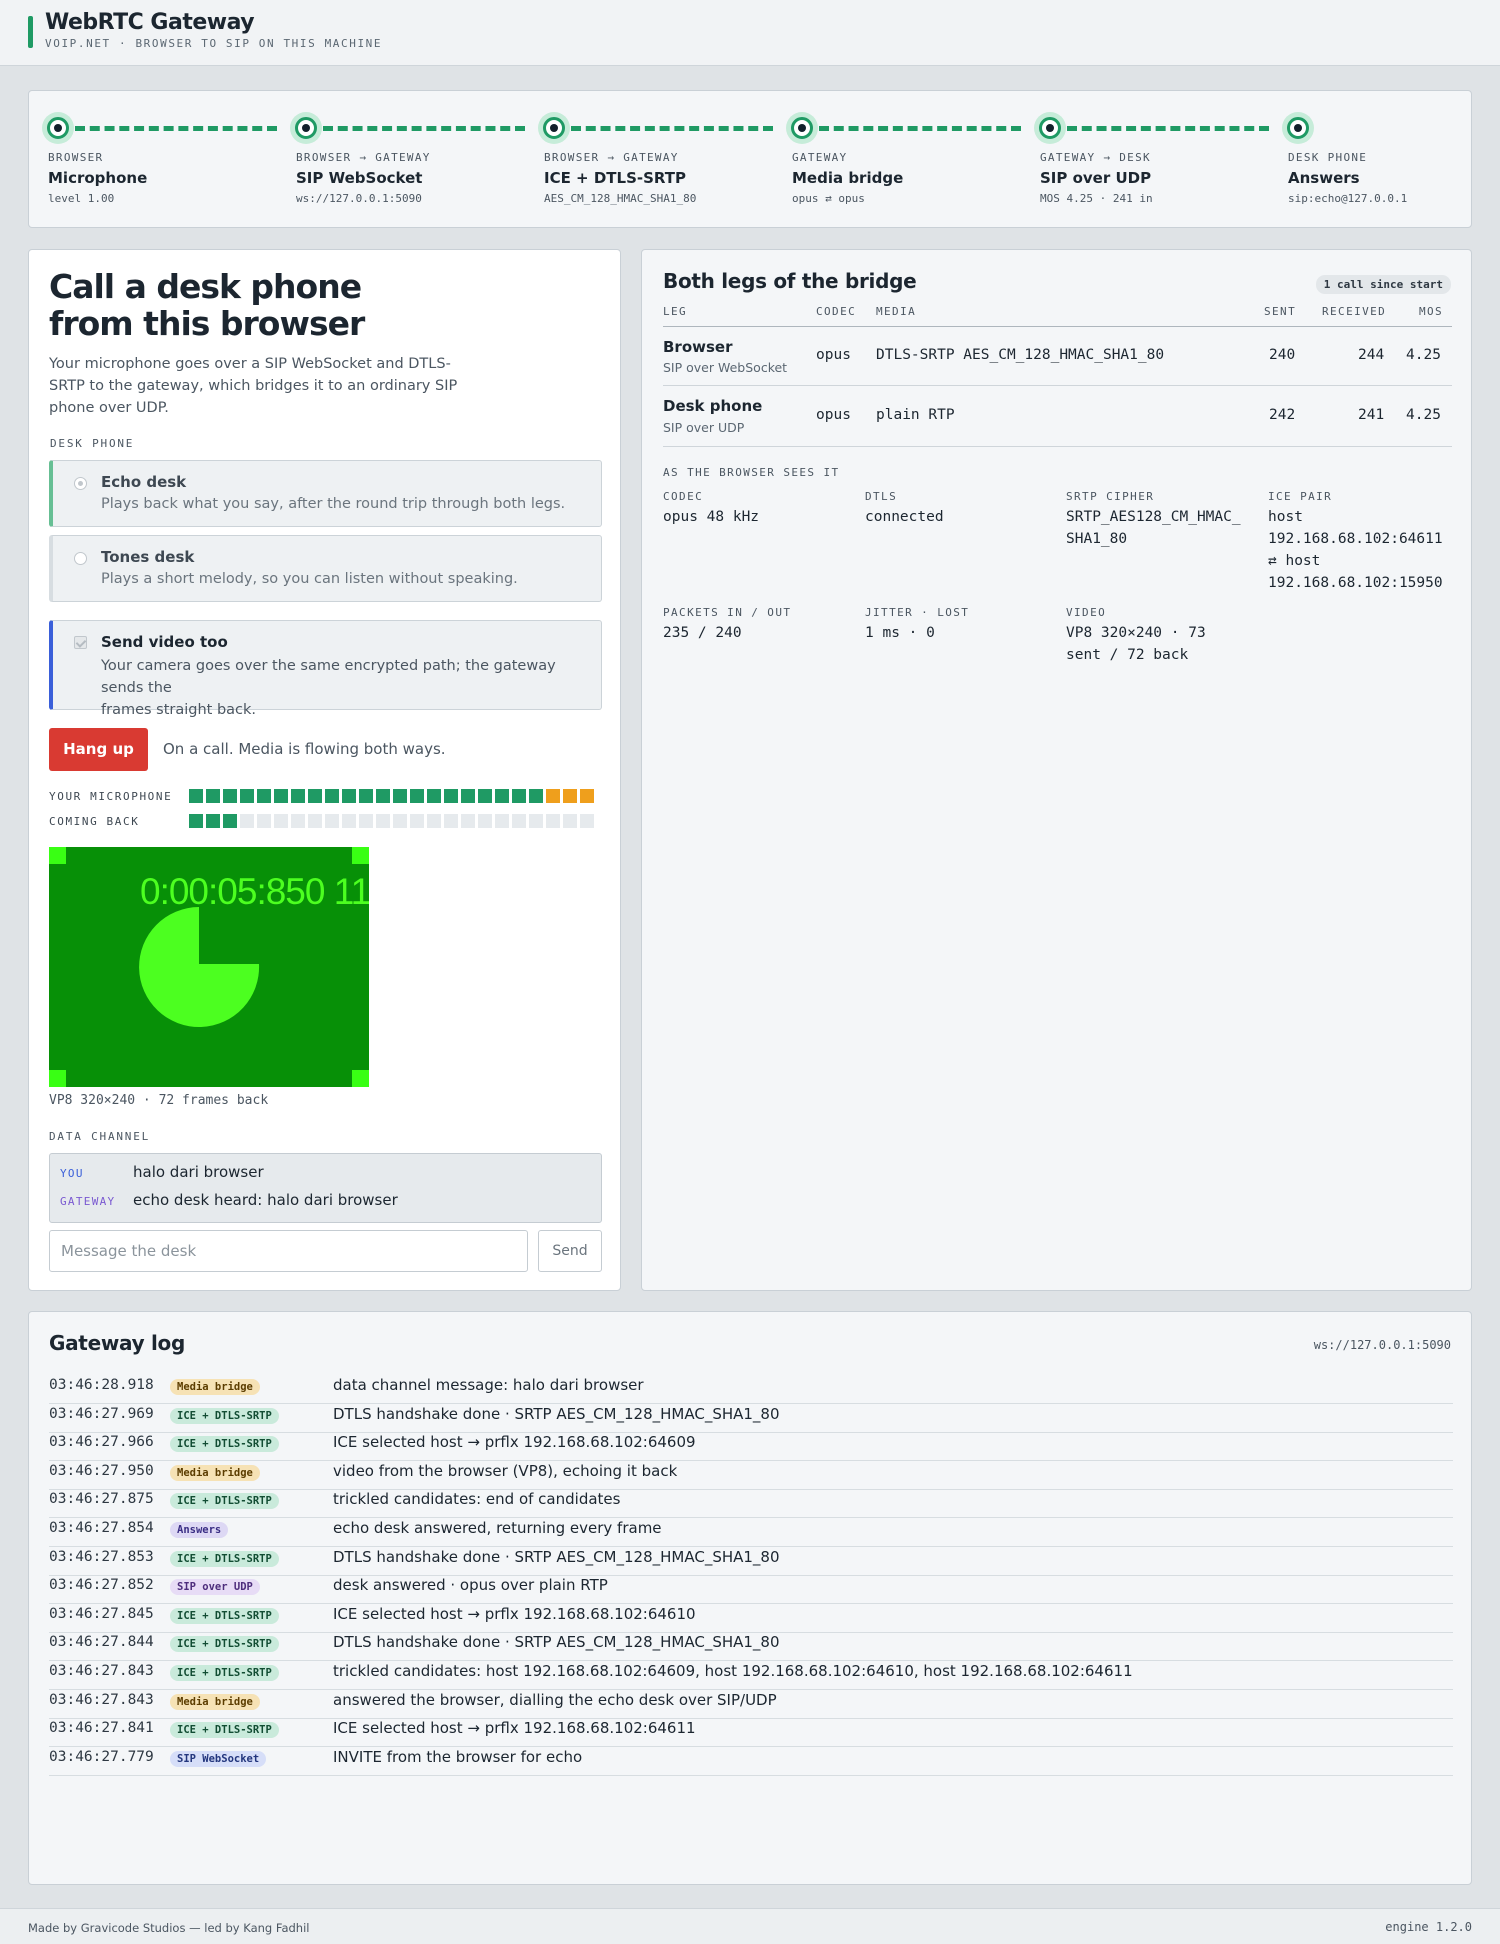 The image size is (1500, 1944). Describe the element at coordinates (848, 178) in the screenshot. I see `stage-title: Media bridge` at that location.